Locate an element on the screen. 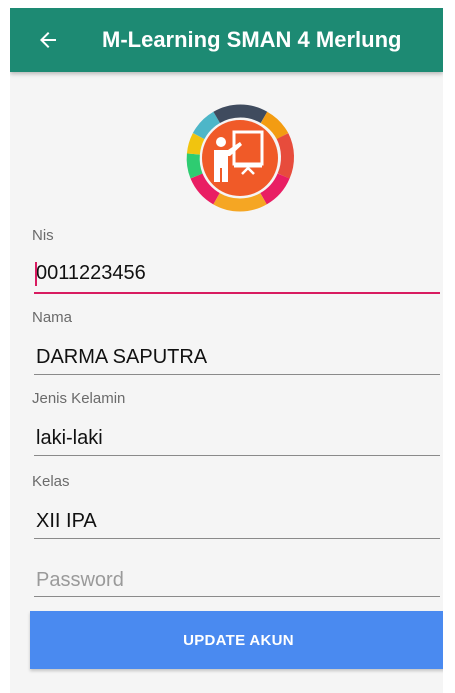 The height and width of the screenshot is (693, 455). nis-field: 0011223456 is located at coordinates (91, 273).